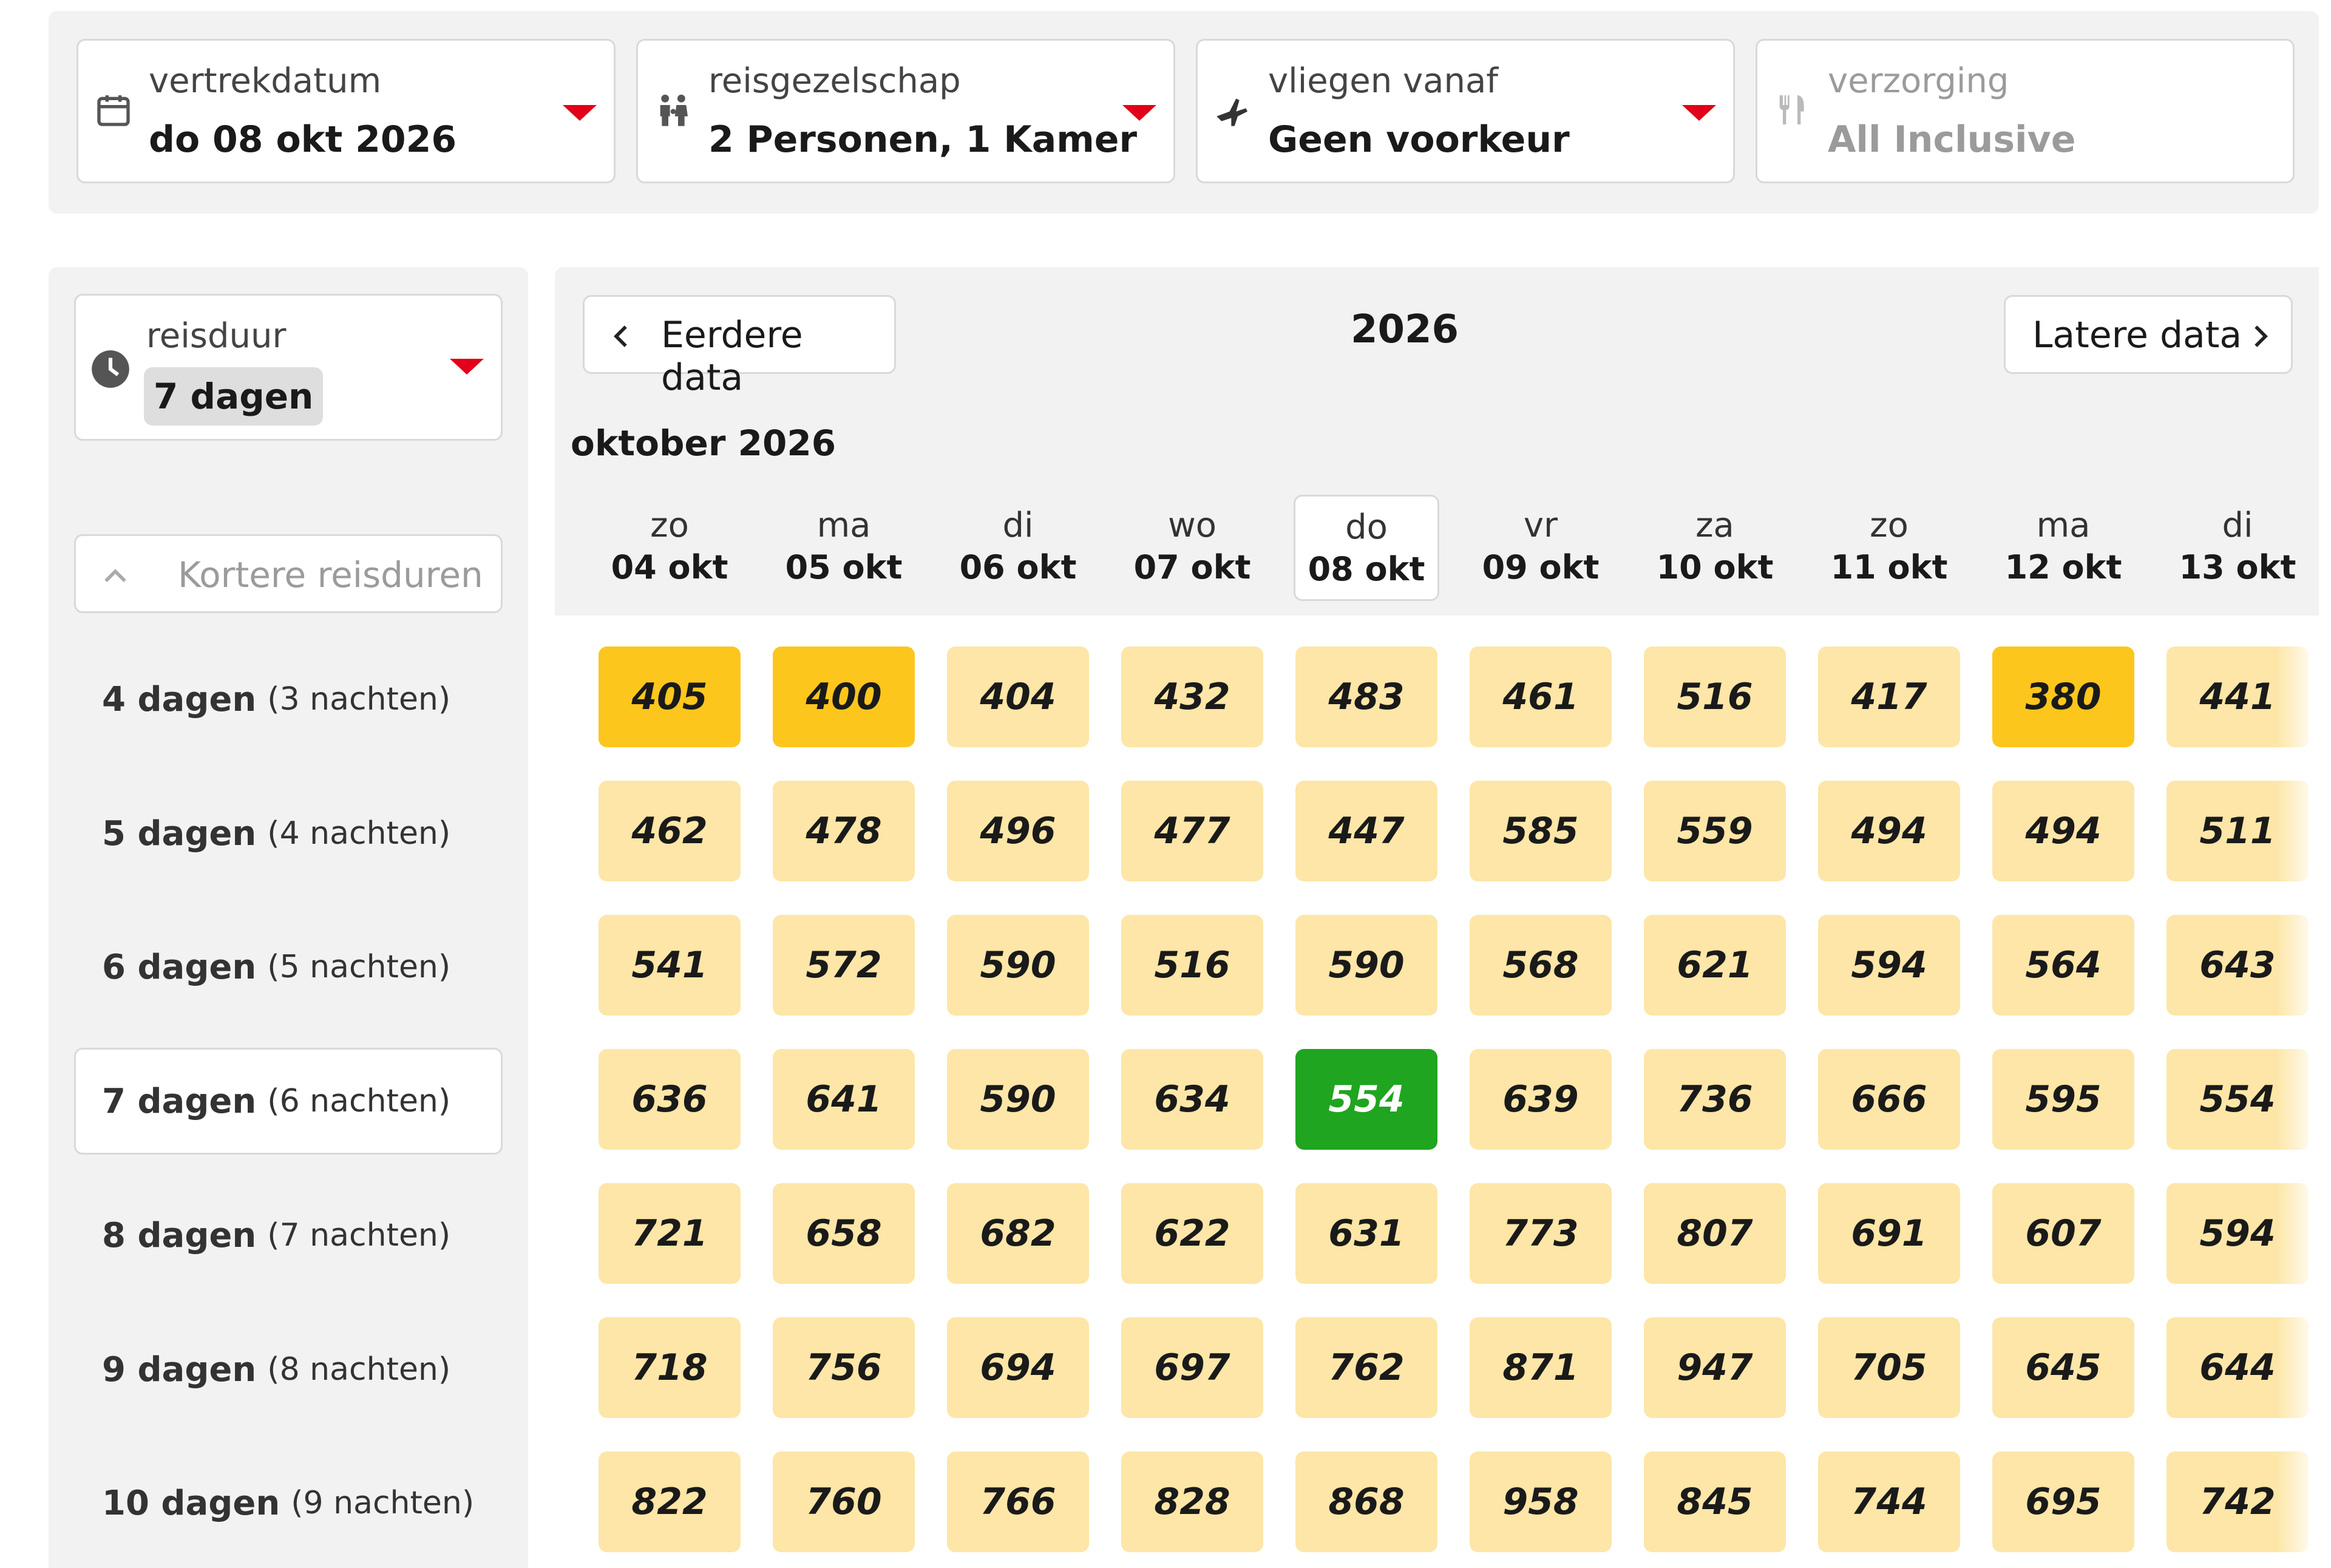 Image resolution: width=2331 pixels, height=1568 pixels. Describe the element at coordinates (1192, 1233) in the screenshot. I see `price-cell: 622` at that location.